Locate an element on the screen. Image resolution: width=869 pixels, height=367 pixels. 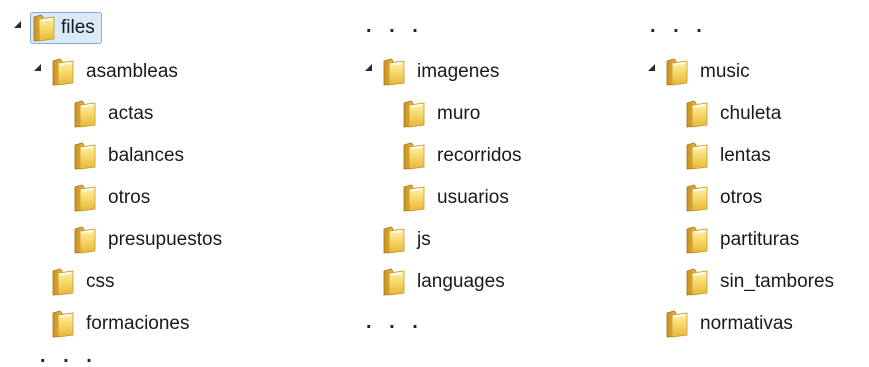
tree-item-partituras: partituras is located at coordinates (744, 240).